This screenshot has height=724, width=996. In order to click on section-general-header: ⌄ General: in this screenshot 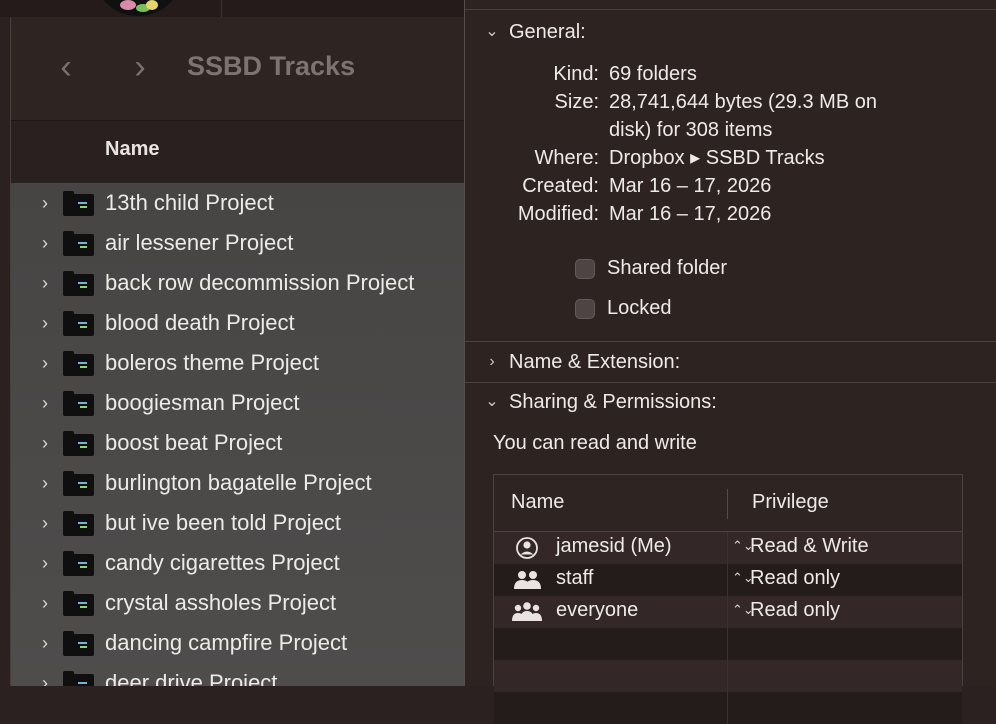, I will do `click(730, 32)`.